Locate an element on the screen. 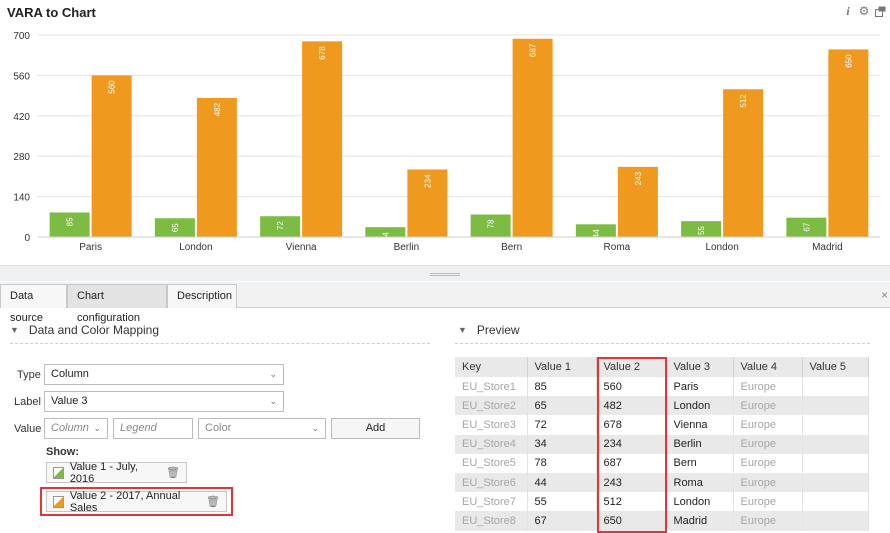  data-label: 243 is located at coordinates (638, 178).